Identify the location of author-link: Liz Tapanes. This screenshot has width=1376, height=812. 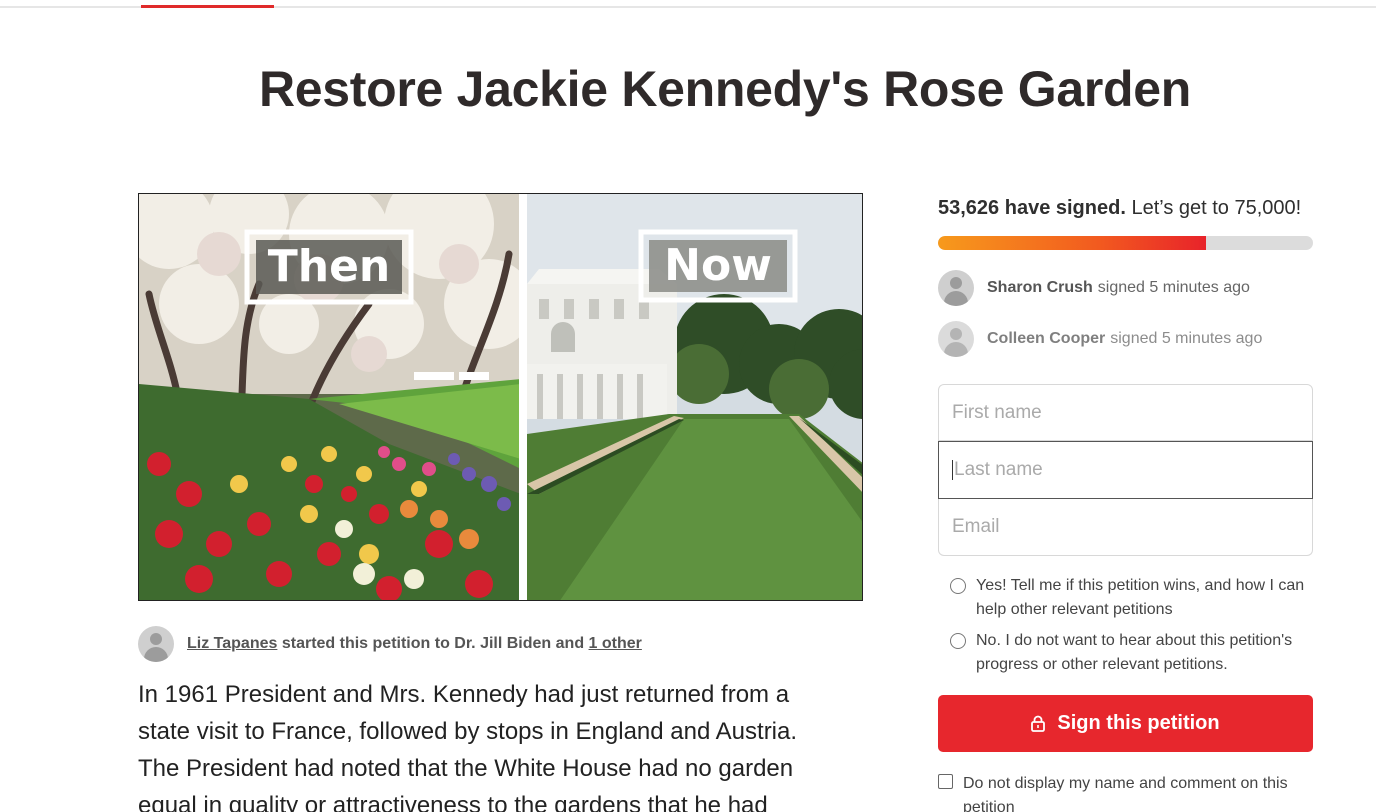
(232, 643).